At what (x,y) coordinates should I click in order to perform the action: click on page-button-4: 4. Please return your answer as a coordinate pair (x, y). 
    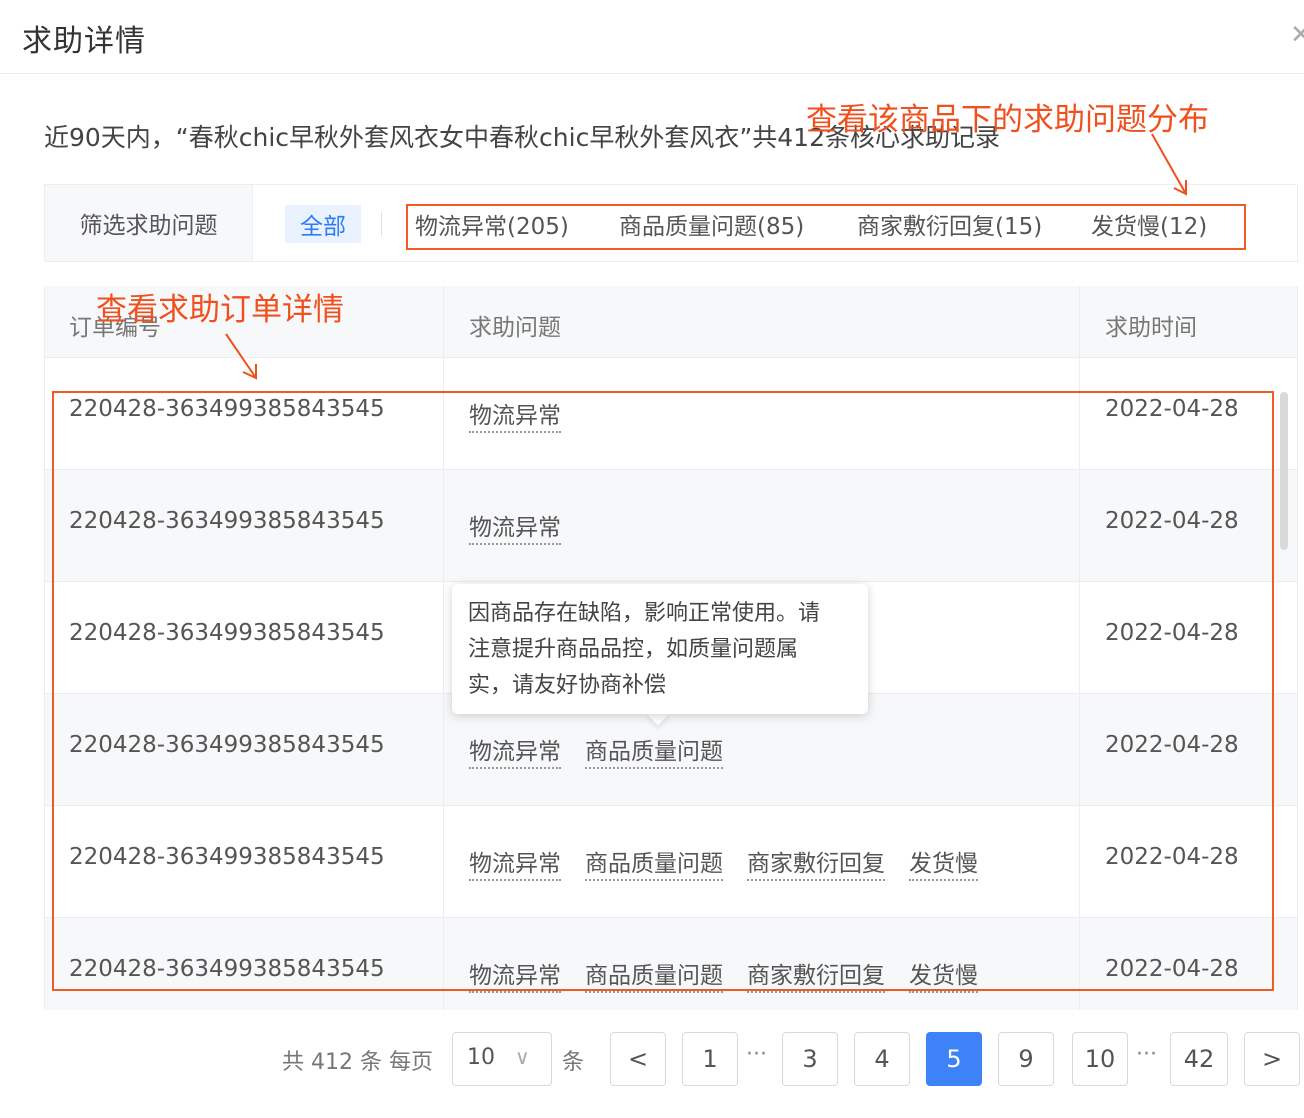
    Looking at the image, I should click on (882, 1059).